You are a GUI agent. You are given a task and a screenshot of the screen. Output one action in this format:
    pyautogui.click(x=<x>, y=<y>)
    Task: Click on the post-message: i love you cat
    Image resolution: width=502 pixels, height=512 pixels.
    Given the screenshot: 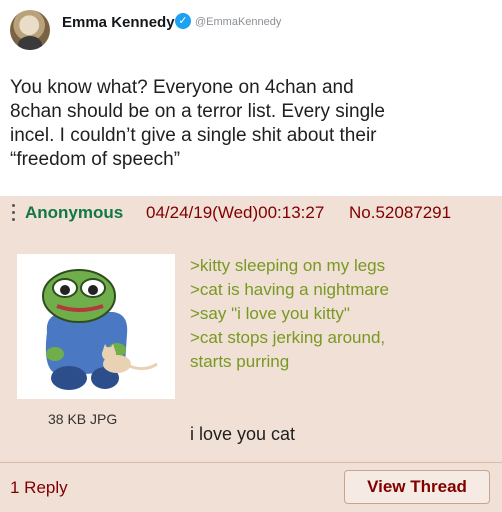 What is the action you would take?
    pyautogui.click(x=243, y=434)
    